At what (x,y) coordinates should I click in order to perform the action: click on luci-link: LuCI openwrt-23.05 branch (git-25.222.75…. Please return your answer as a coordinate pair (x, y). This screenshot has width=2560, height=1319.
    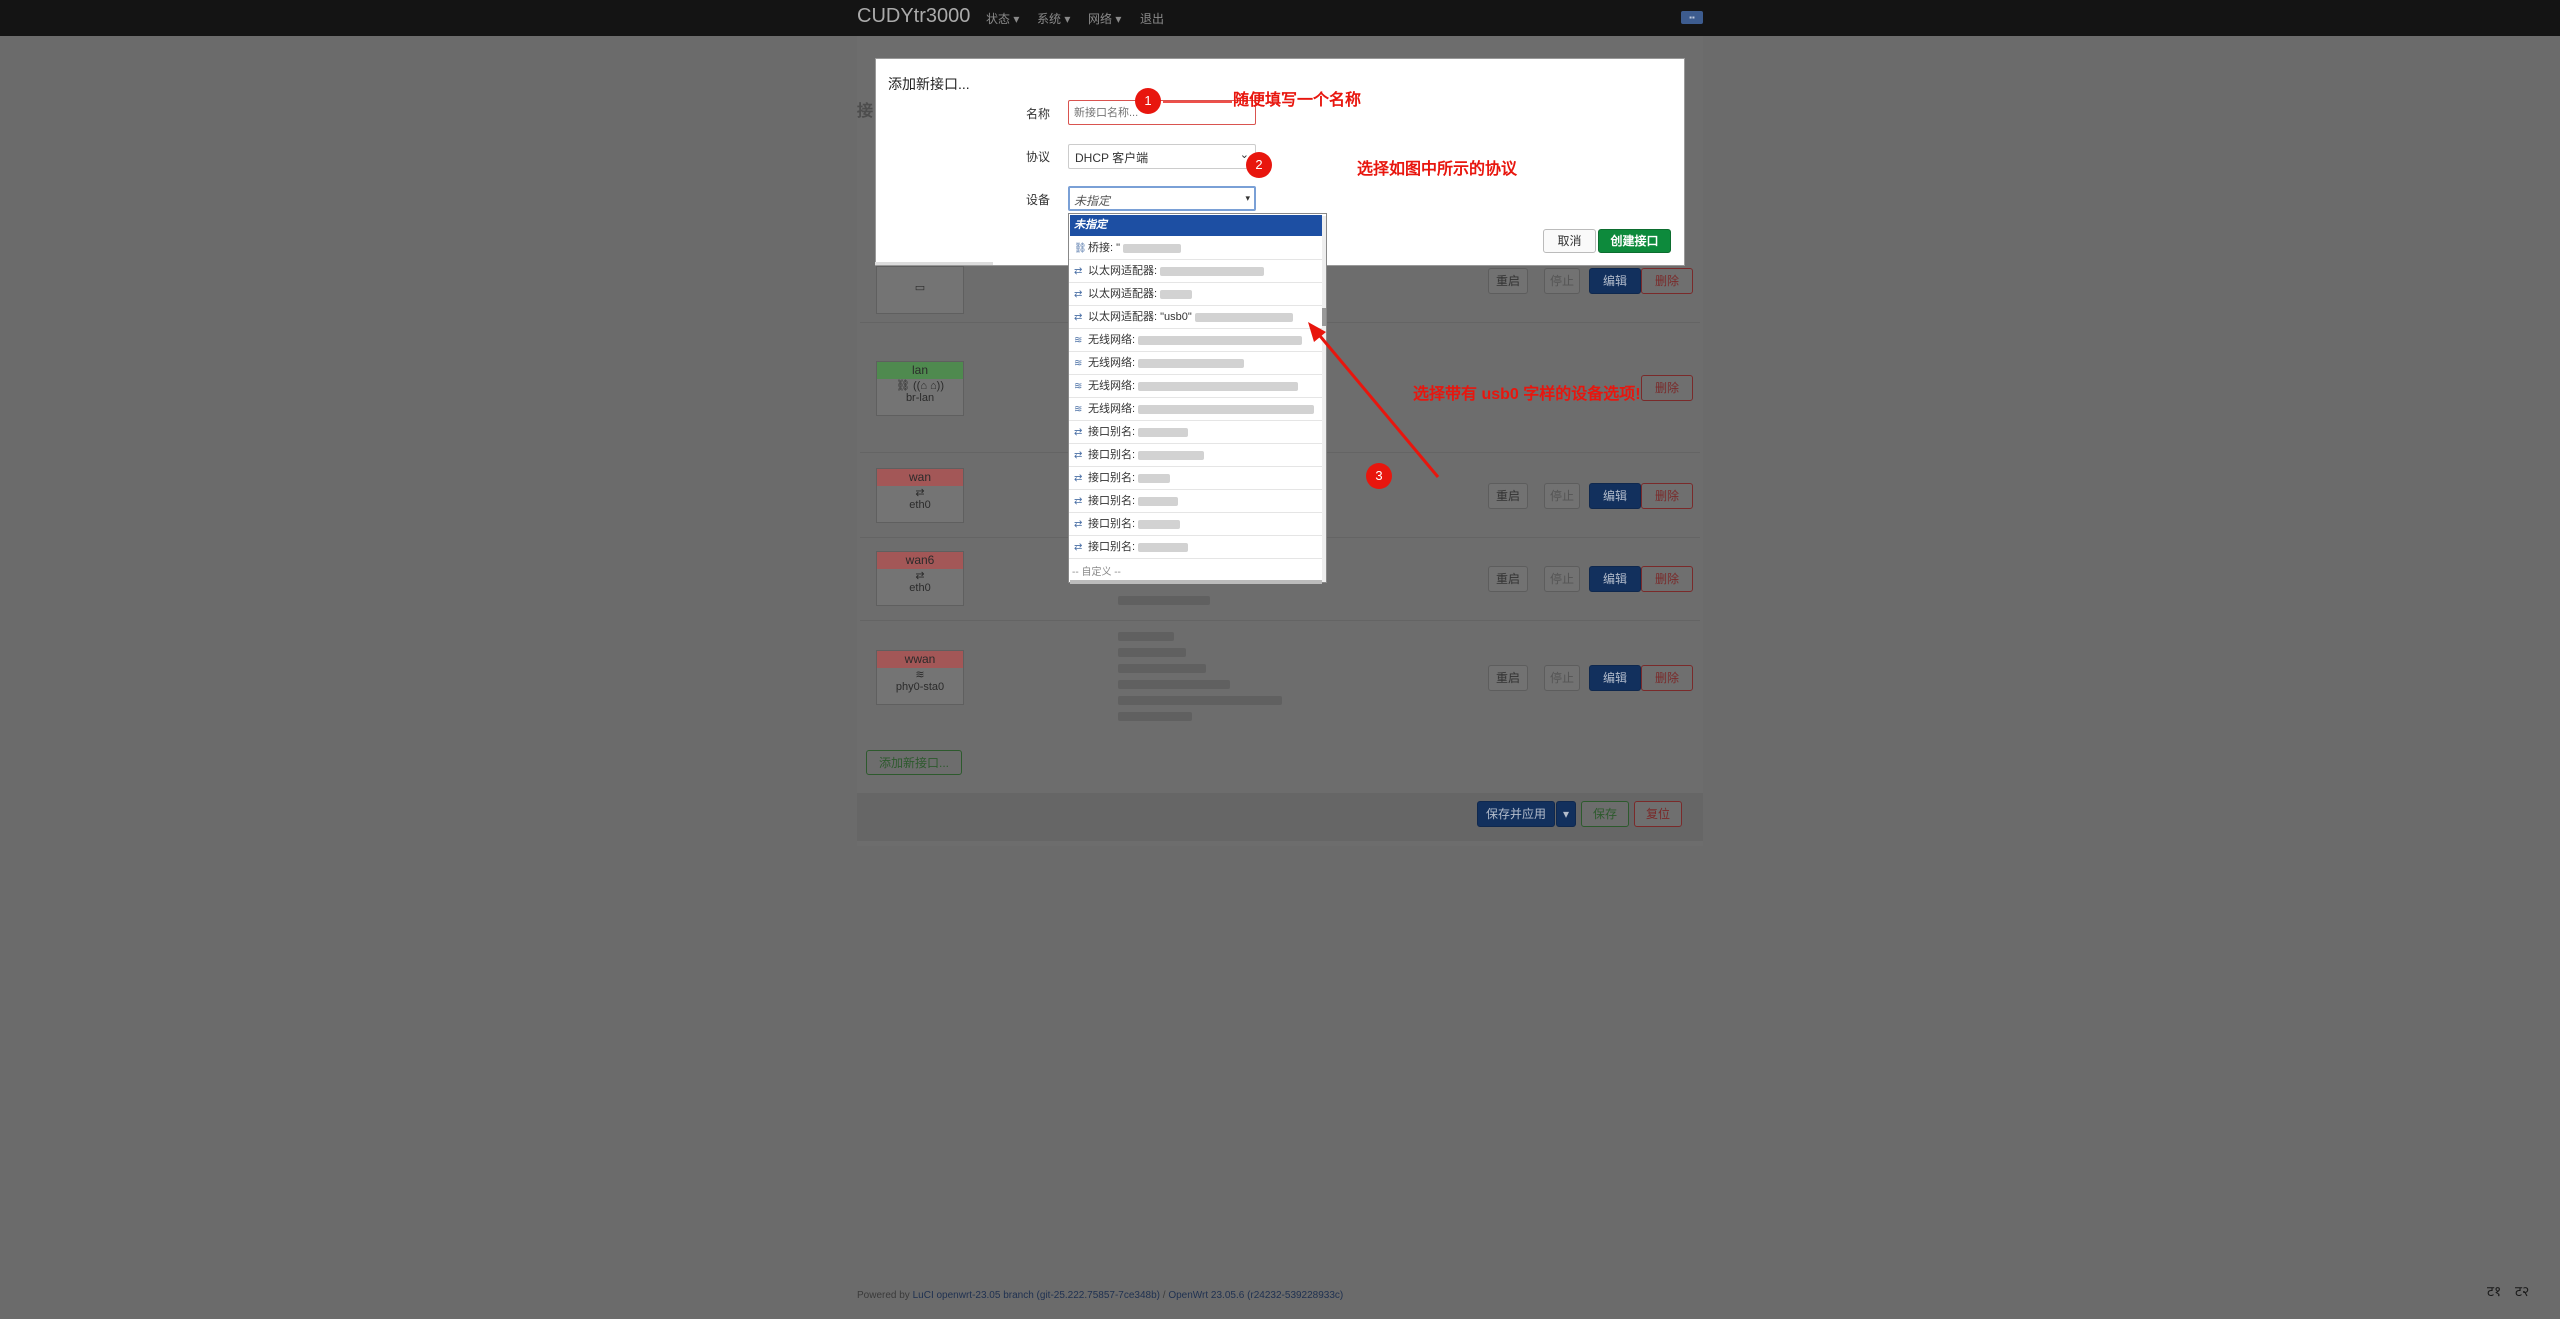
    Looking at the image, I should click on (1036, 1295).